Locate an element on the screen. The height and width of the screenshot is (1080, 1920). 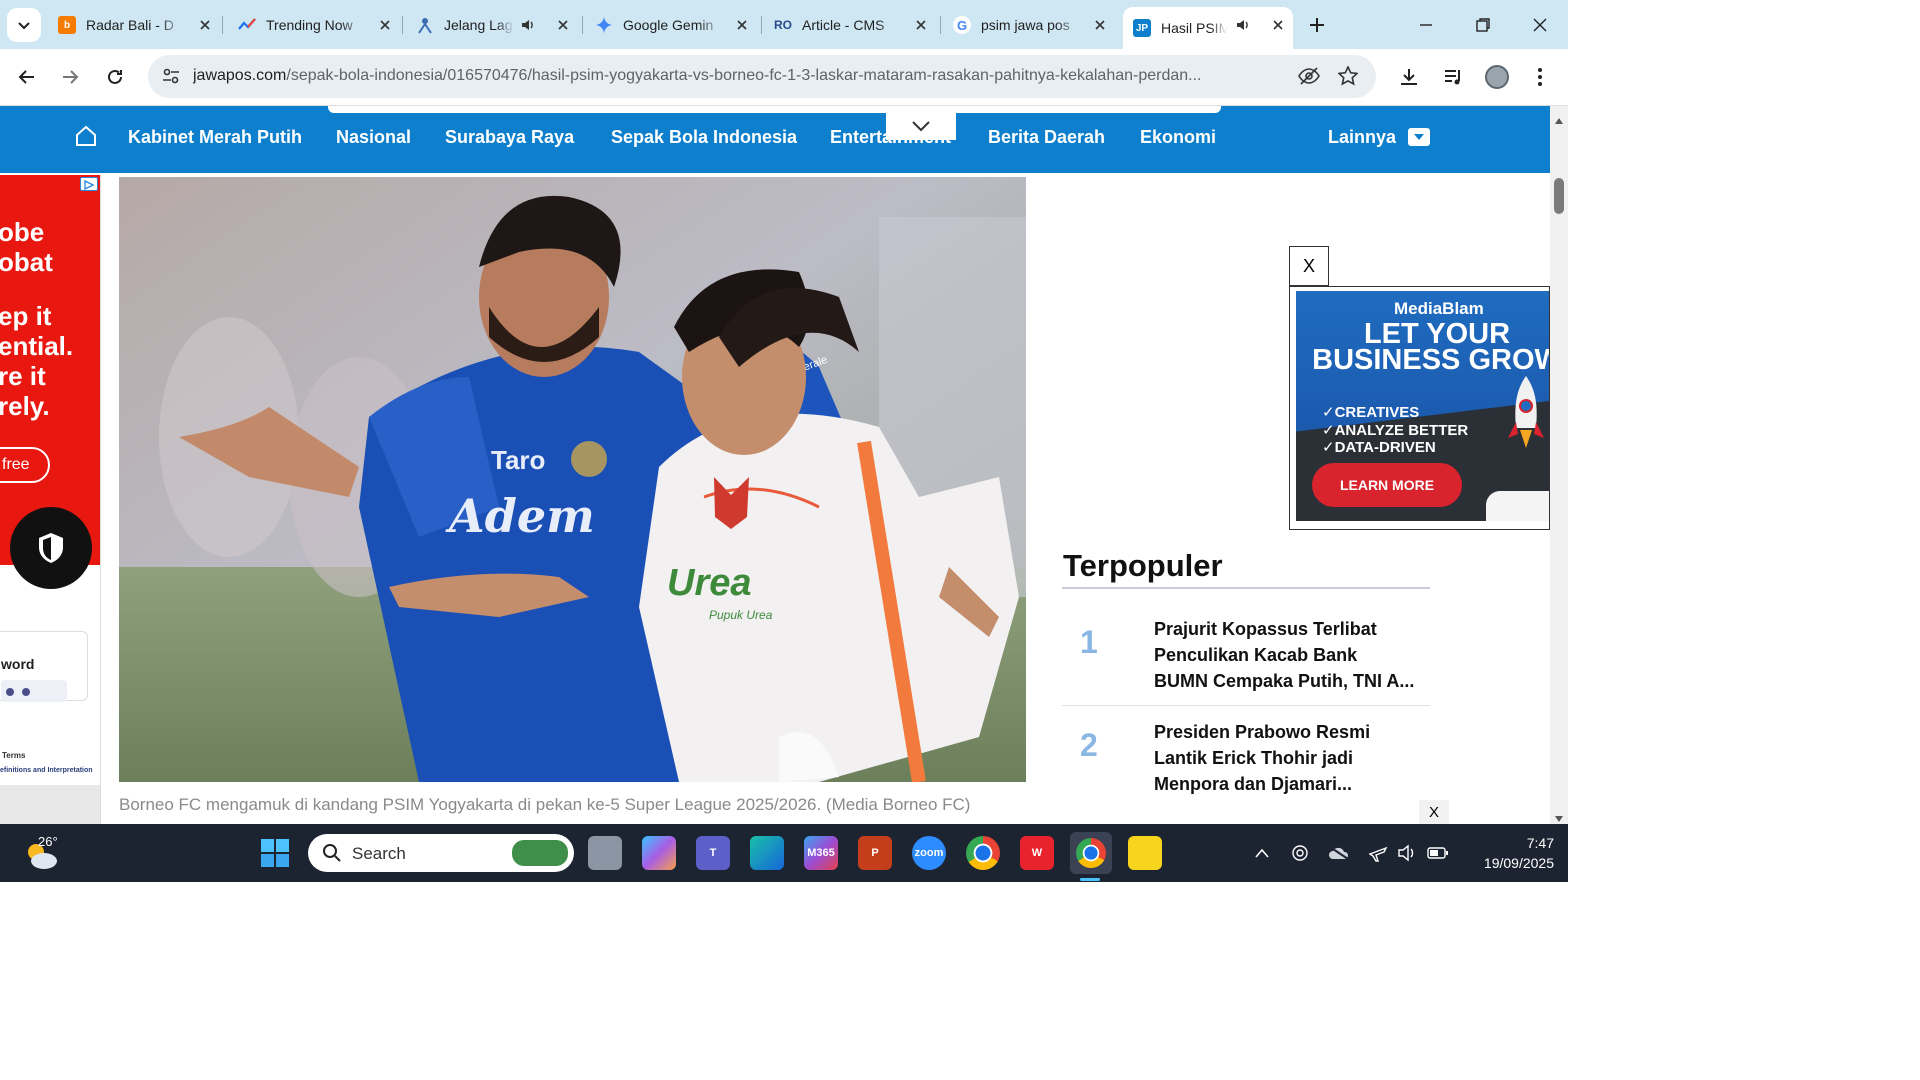
bottom-ad-close-button: X is located at coordinates (1434, 812).